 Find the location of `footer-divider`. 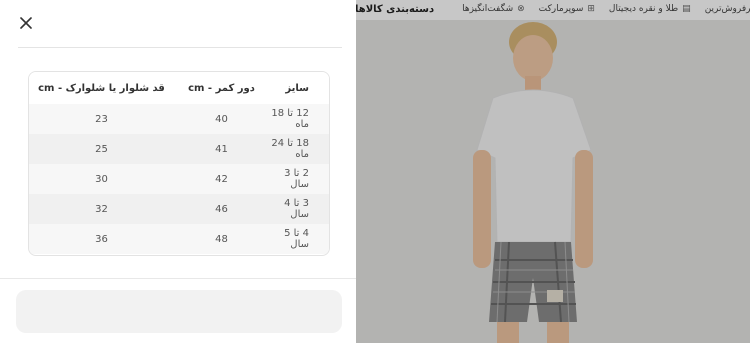

footer-divider is located at coordinates (178, 278).